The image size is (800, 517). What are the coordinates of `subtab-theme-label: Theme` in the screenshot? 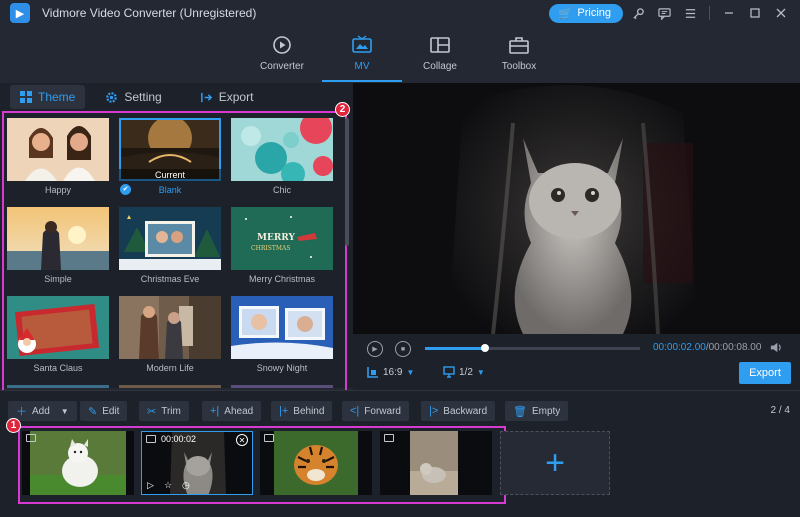 It's located at (57, 97).